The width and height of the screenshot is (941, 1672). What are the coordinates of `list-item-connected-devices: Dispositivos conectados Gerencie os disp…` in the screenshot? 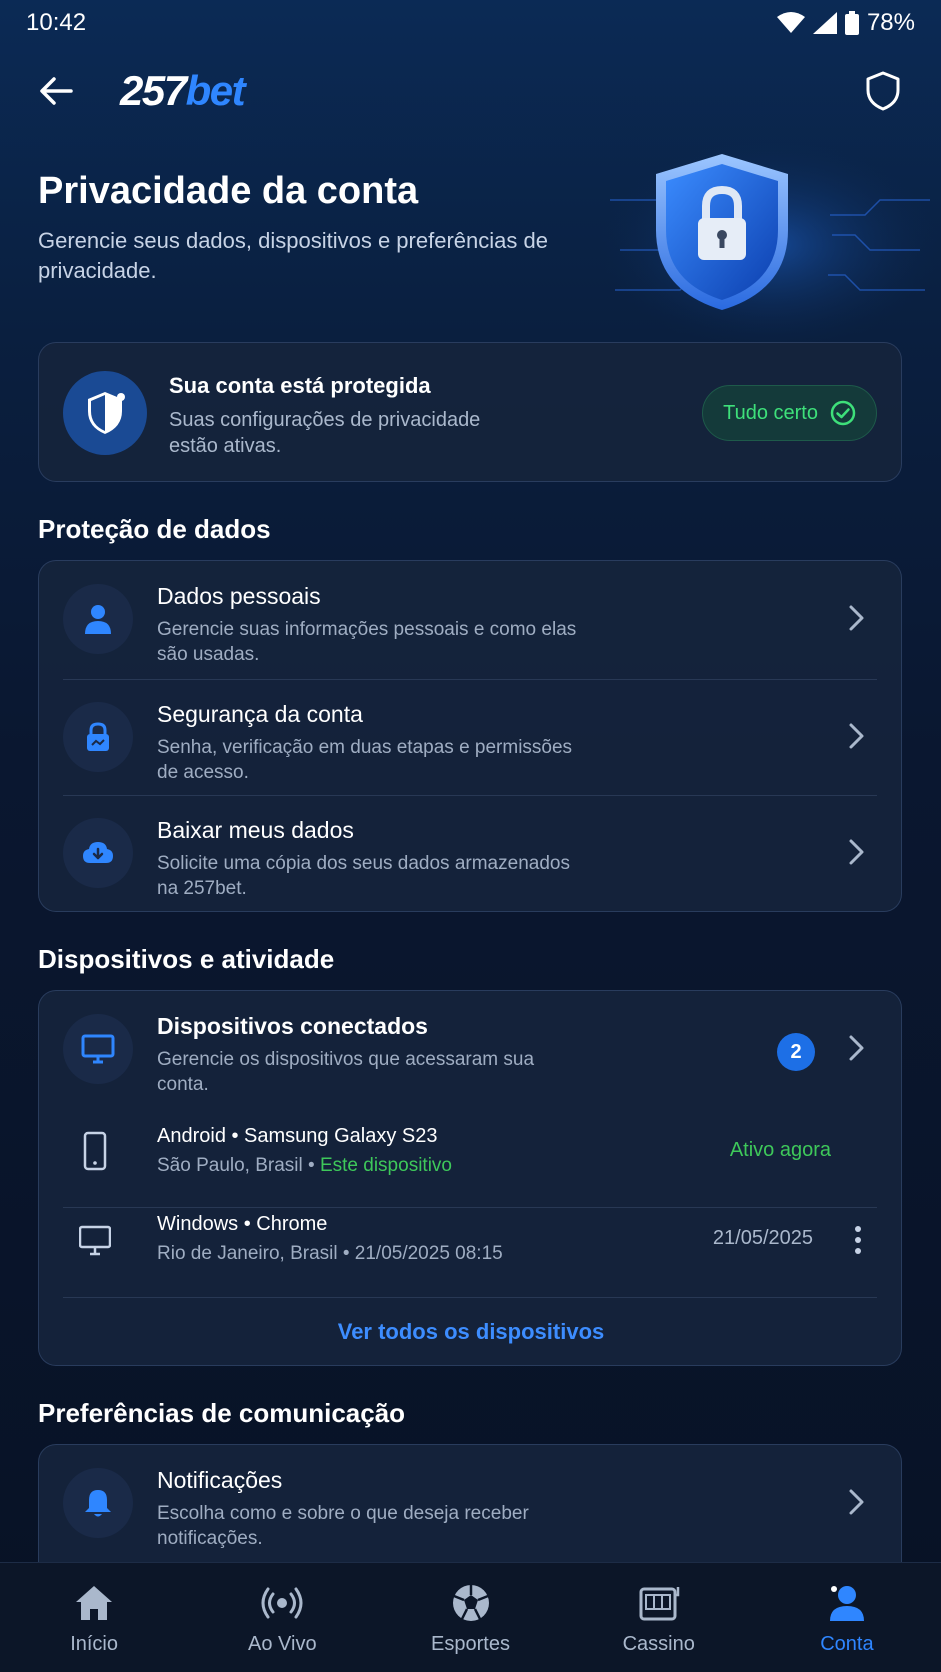 It's located at (471, 1048).